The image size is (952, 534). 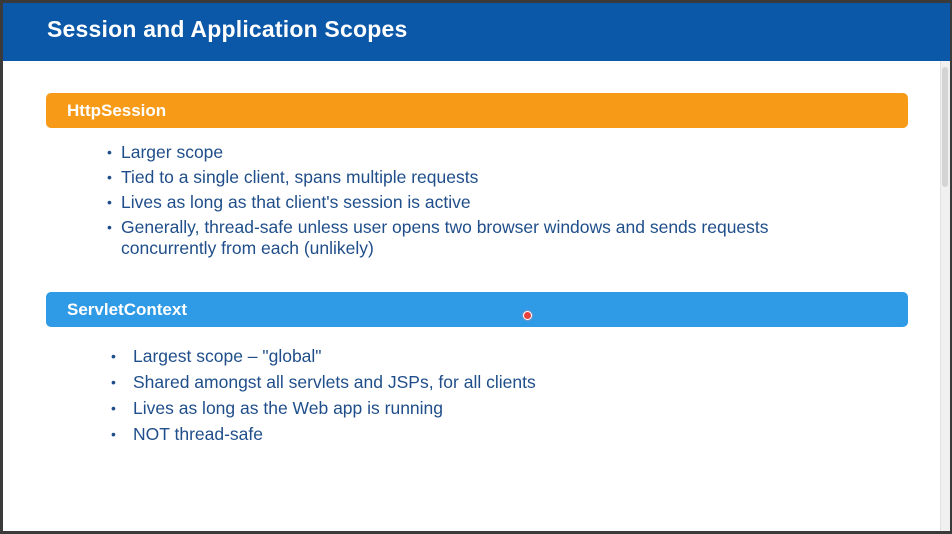 I want to click on list-item: • Lives as long as the Web app is running, so click(x=411, y=408).